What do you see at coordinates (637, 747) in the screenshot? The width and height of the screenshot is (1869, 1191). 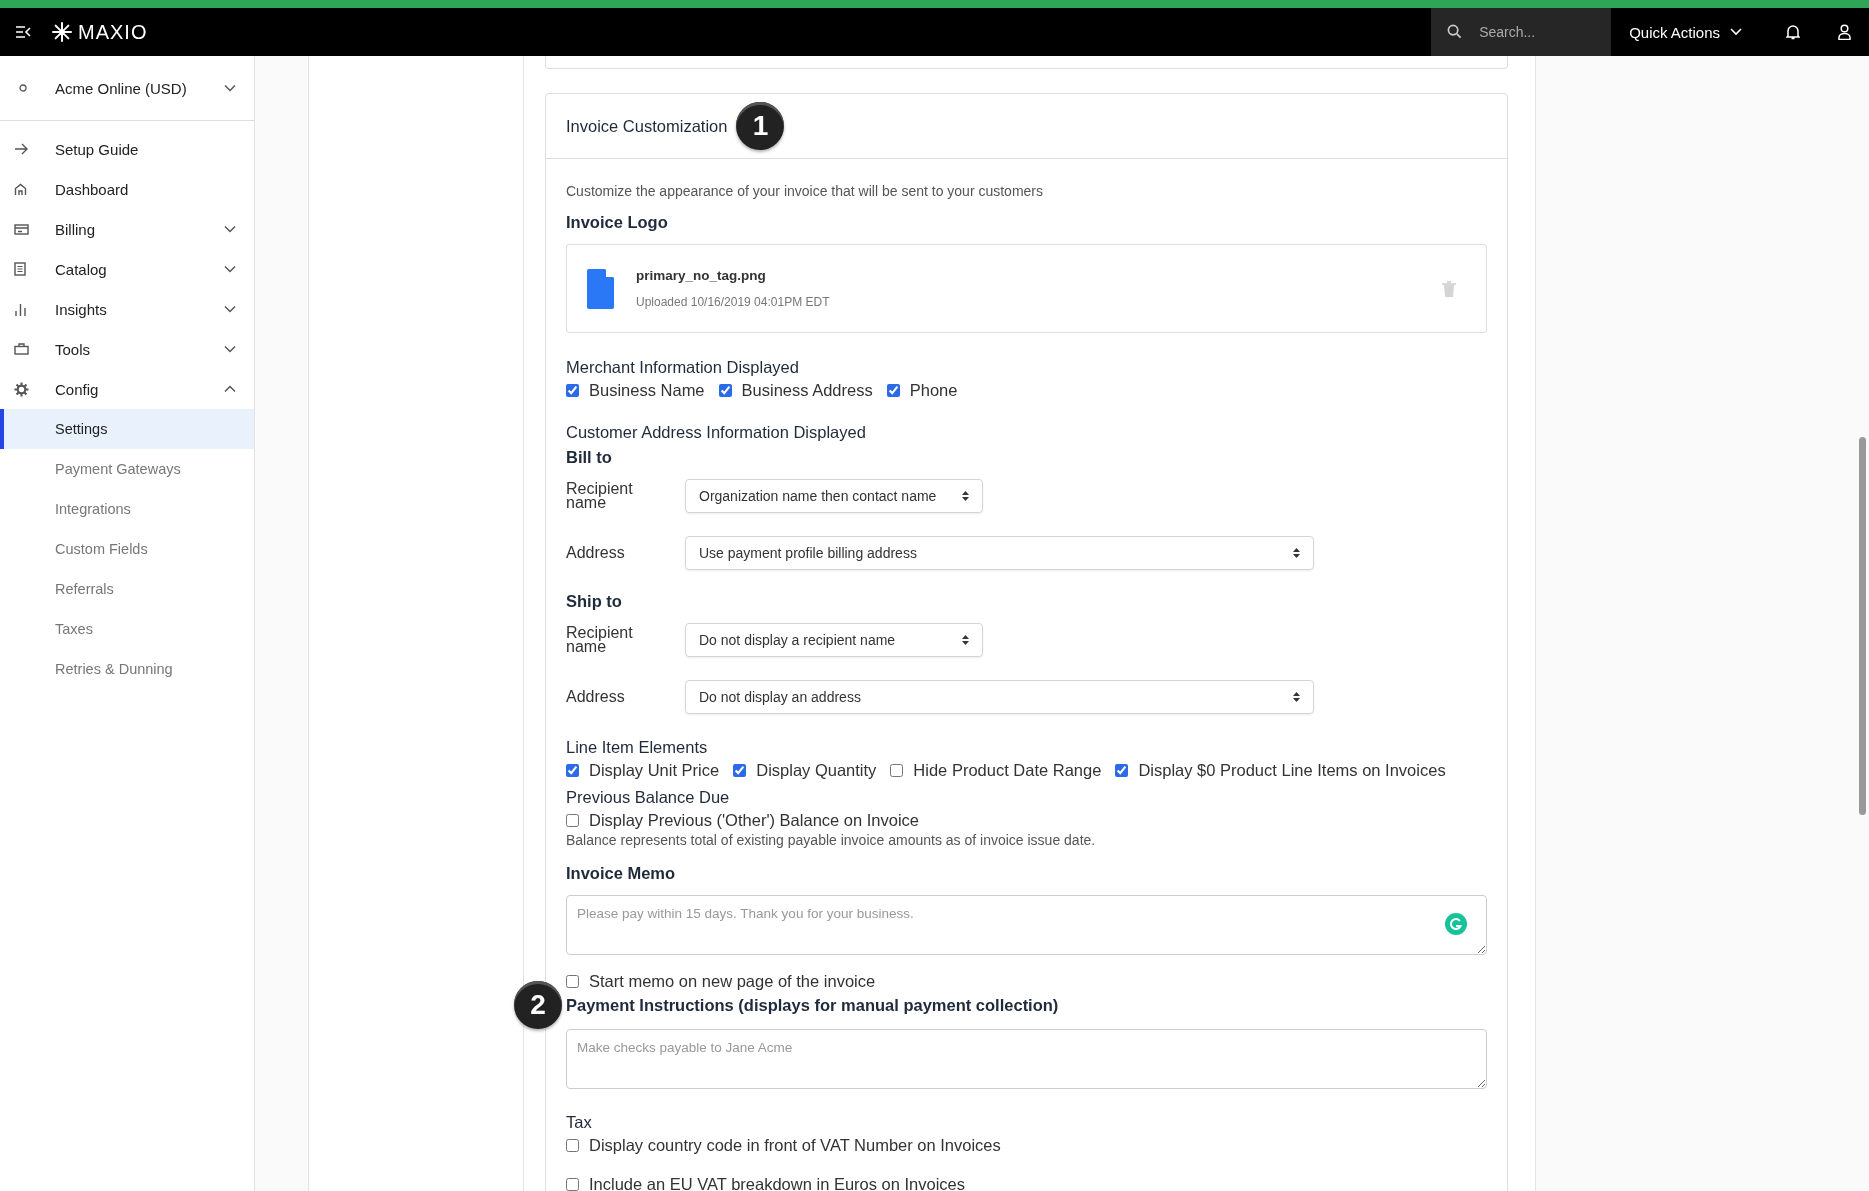 I see `section-heading: Line Item Elements` at bounding box center [637, 747].